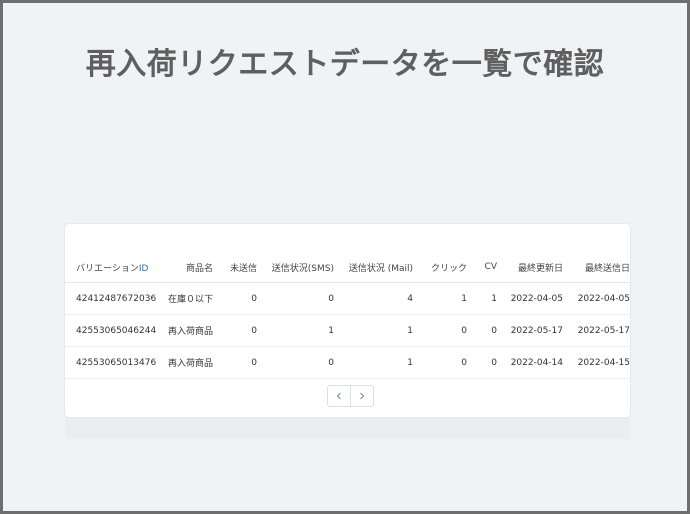 Image resolution: width=690 pixels, height=514 pixels. What do you see at coordinates (347, 428) in the screenshot?
I see `card-footer-strip` at bounding box center [347, 428].